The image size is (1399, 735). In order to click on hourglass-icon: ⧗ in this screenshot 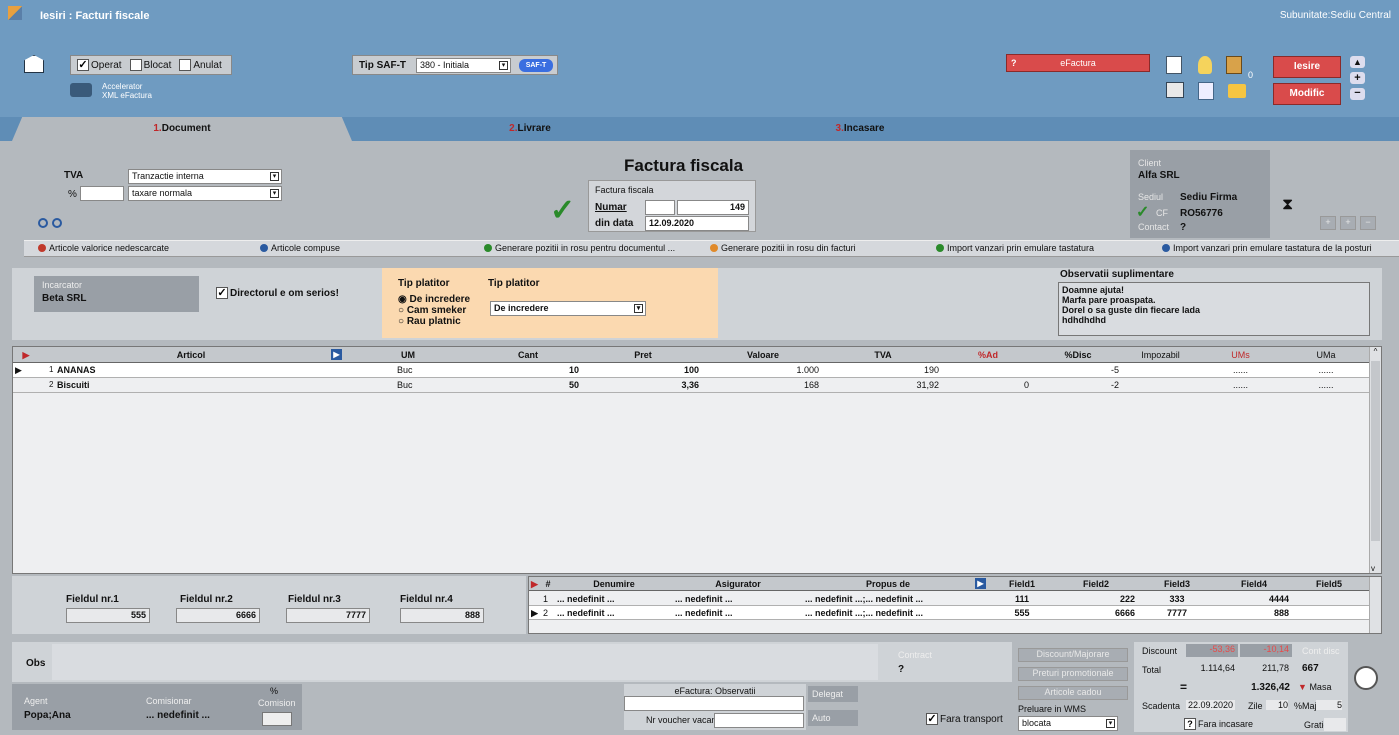, I will do `click(1287, 205)`.